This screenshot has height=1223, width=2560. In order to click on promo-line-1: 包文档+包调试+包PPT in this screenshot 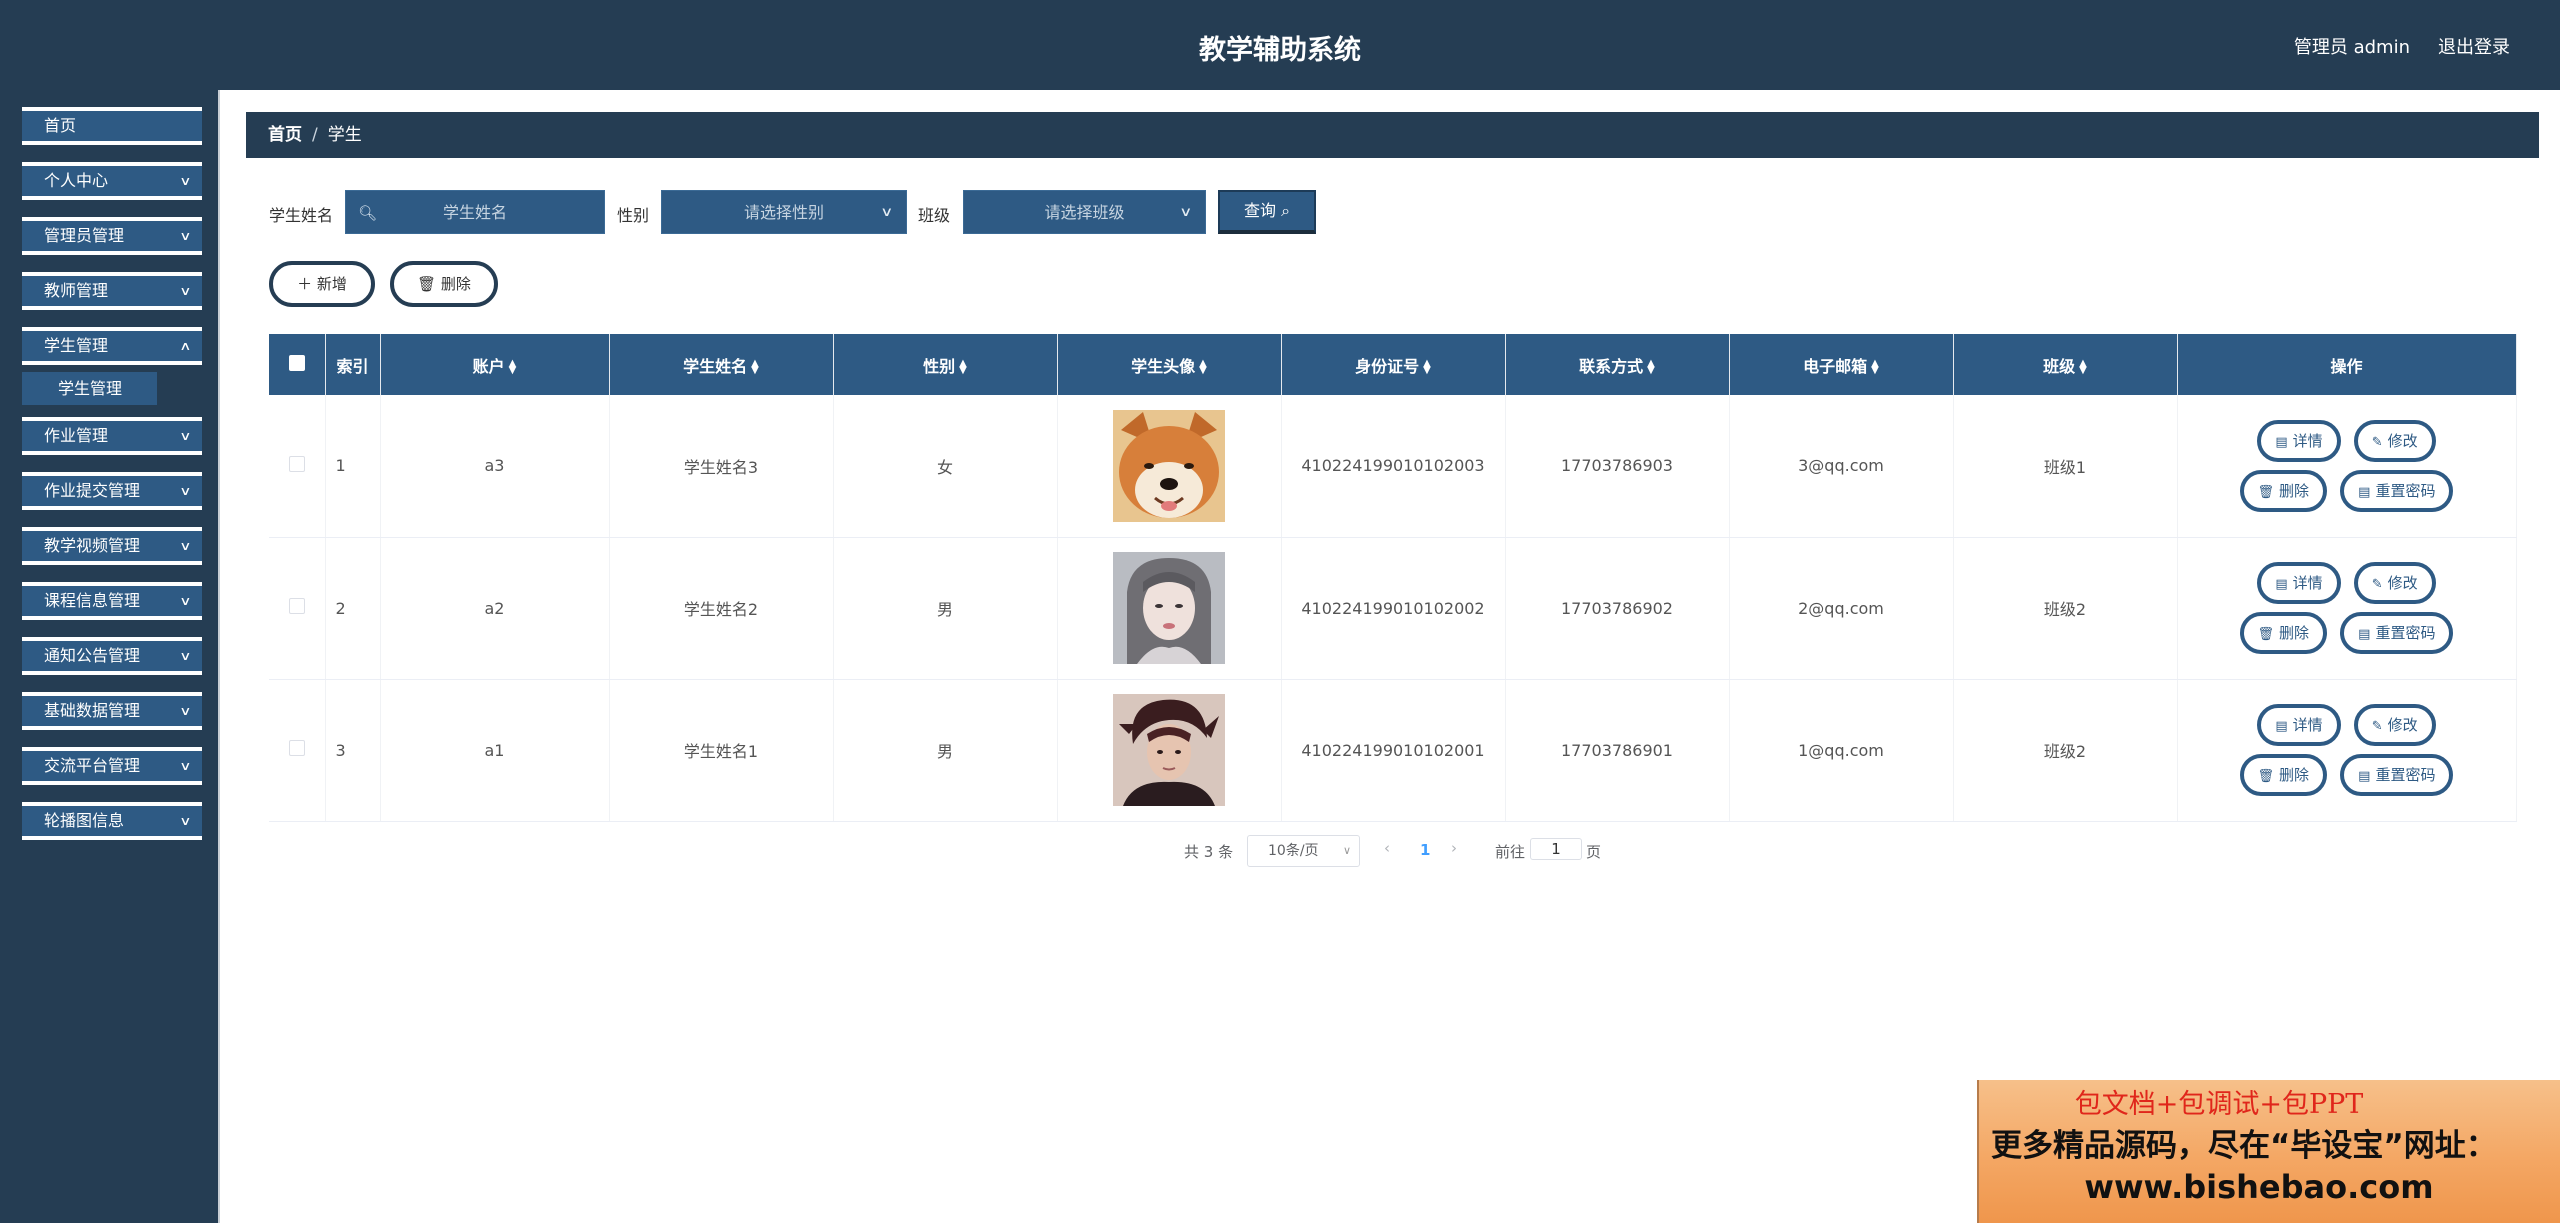, I will do `click(2219, 1104)`.